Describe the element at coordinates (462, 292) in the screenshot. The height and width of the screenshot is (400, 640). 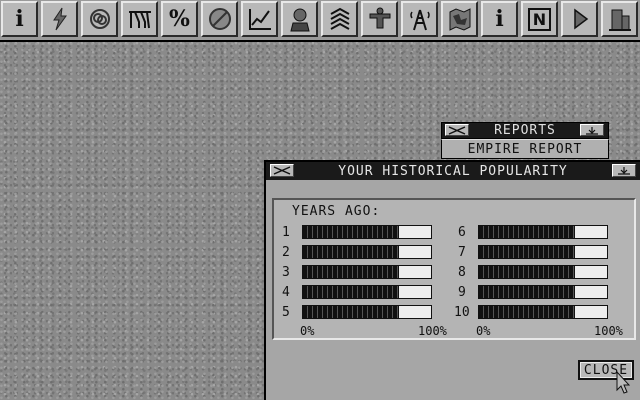
I see `row-number: 9` at that location.